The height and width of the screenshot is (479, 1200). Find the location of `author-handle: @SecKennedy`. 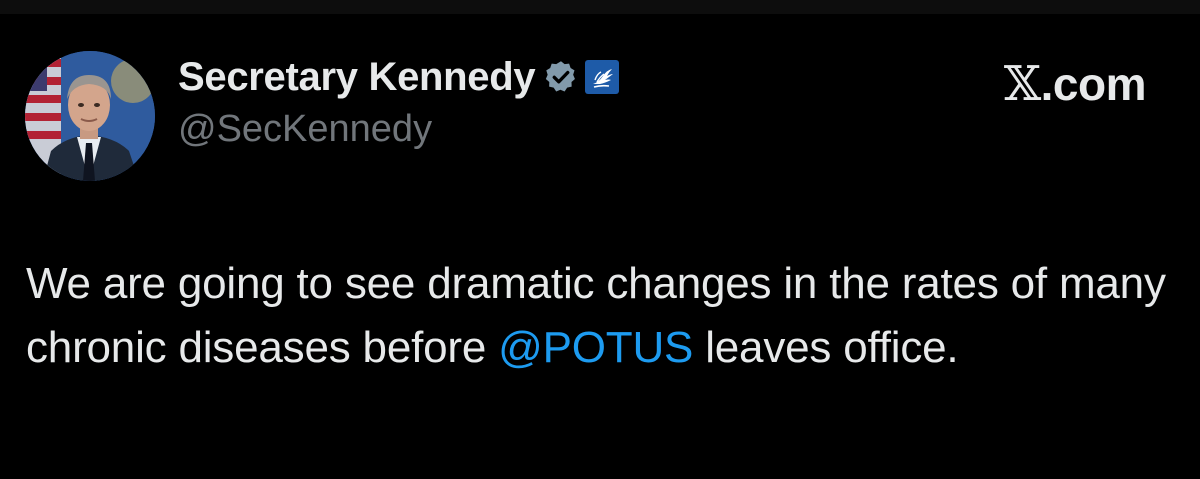

author-handle: @SecKennedy is located at coordinates (305, 129).